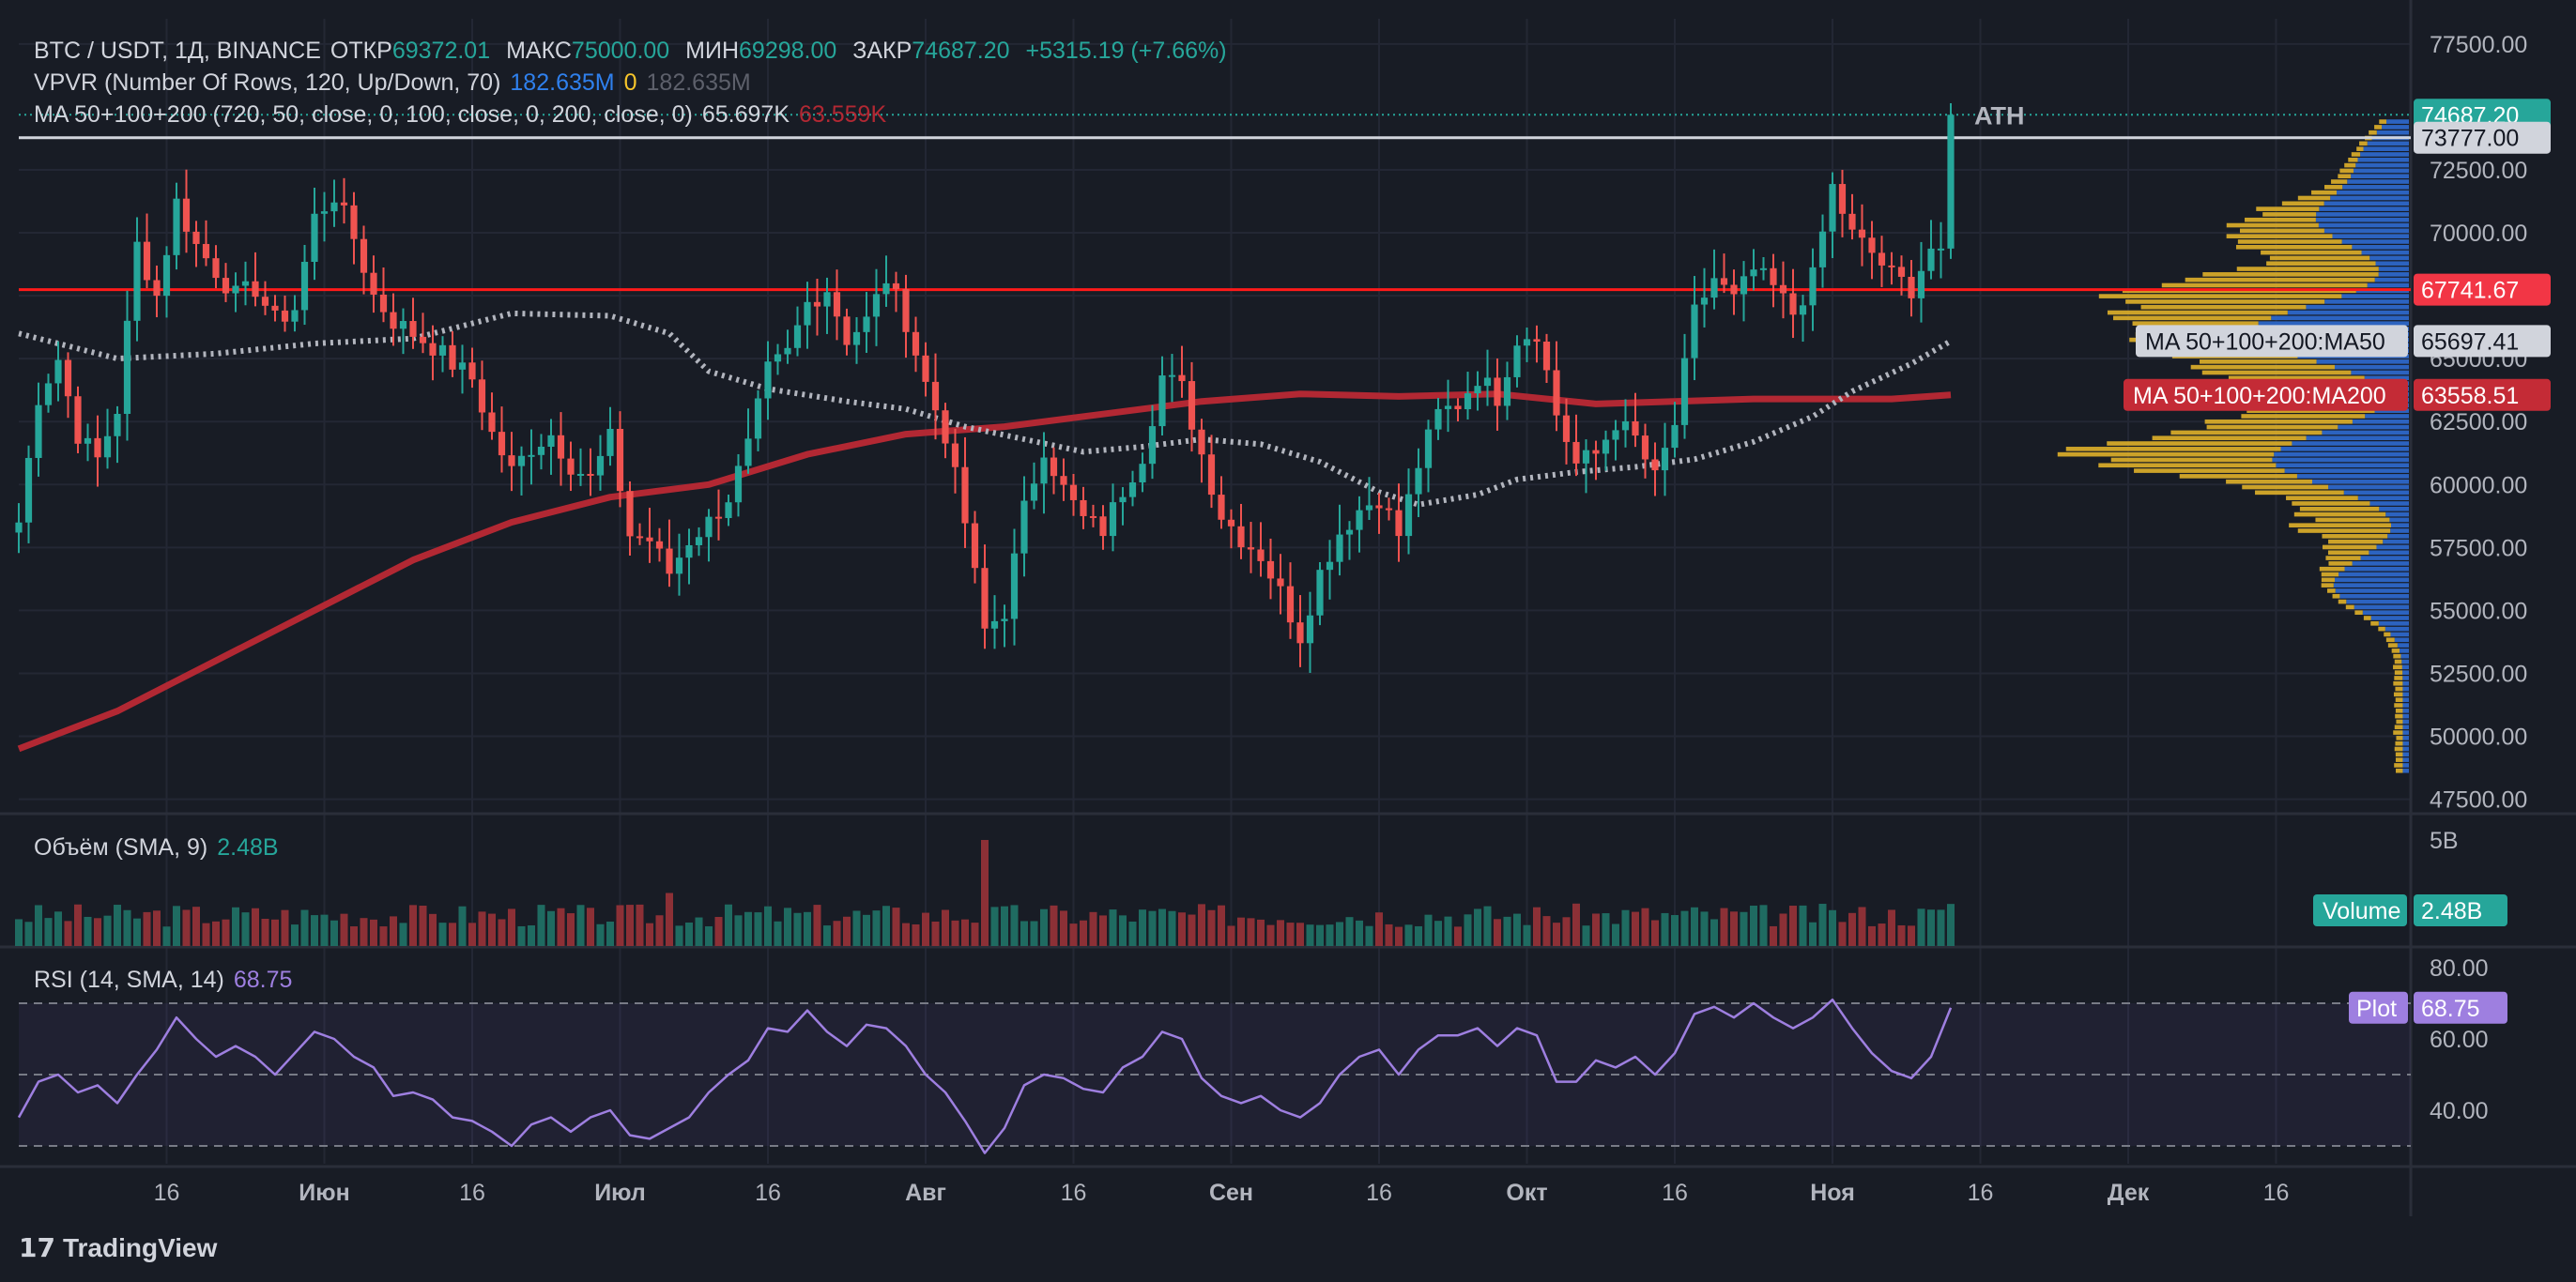  What do you see at coordinates (2459, 1111) in the screenshot?
I see `rsi-tick-label: 40.00` at bounding box center [2459, 1111].